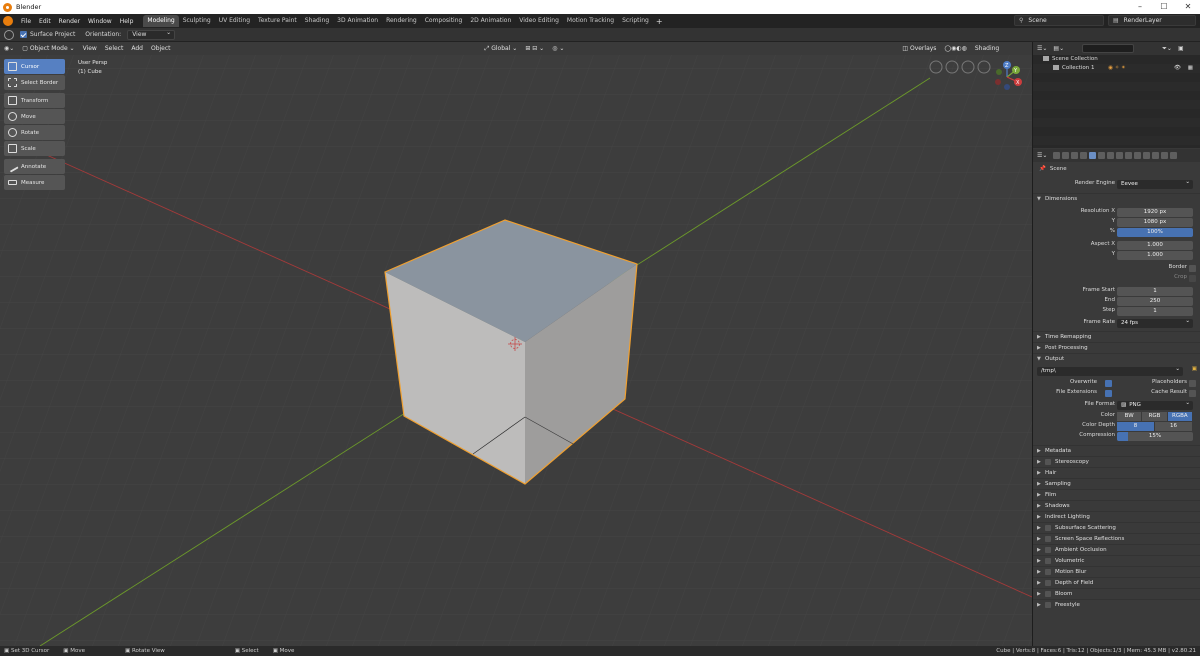 The image size is (1200, 656). What do you see at coordinates (1120, 155) in the screenshot?
I see `modifier-tab` at bounding box center [1120, 155].